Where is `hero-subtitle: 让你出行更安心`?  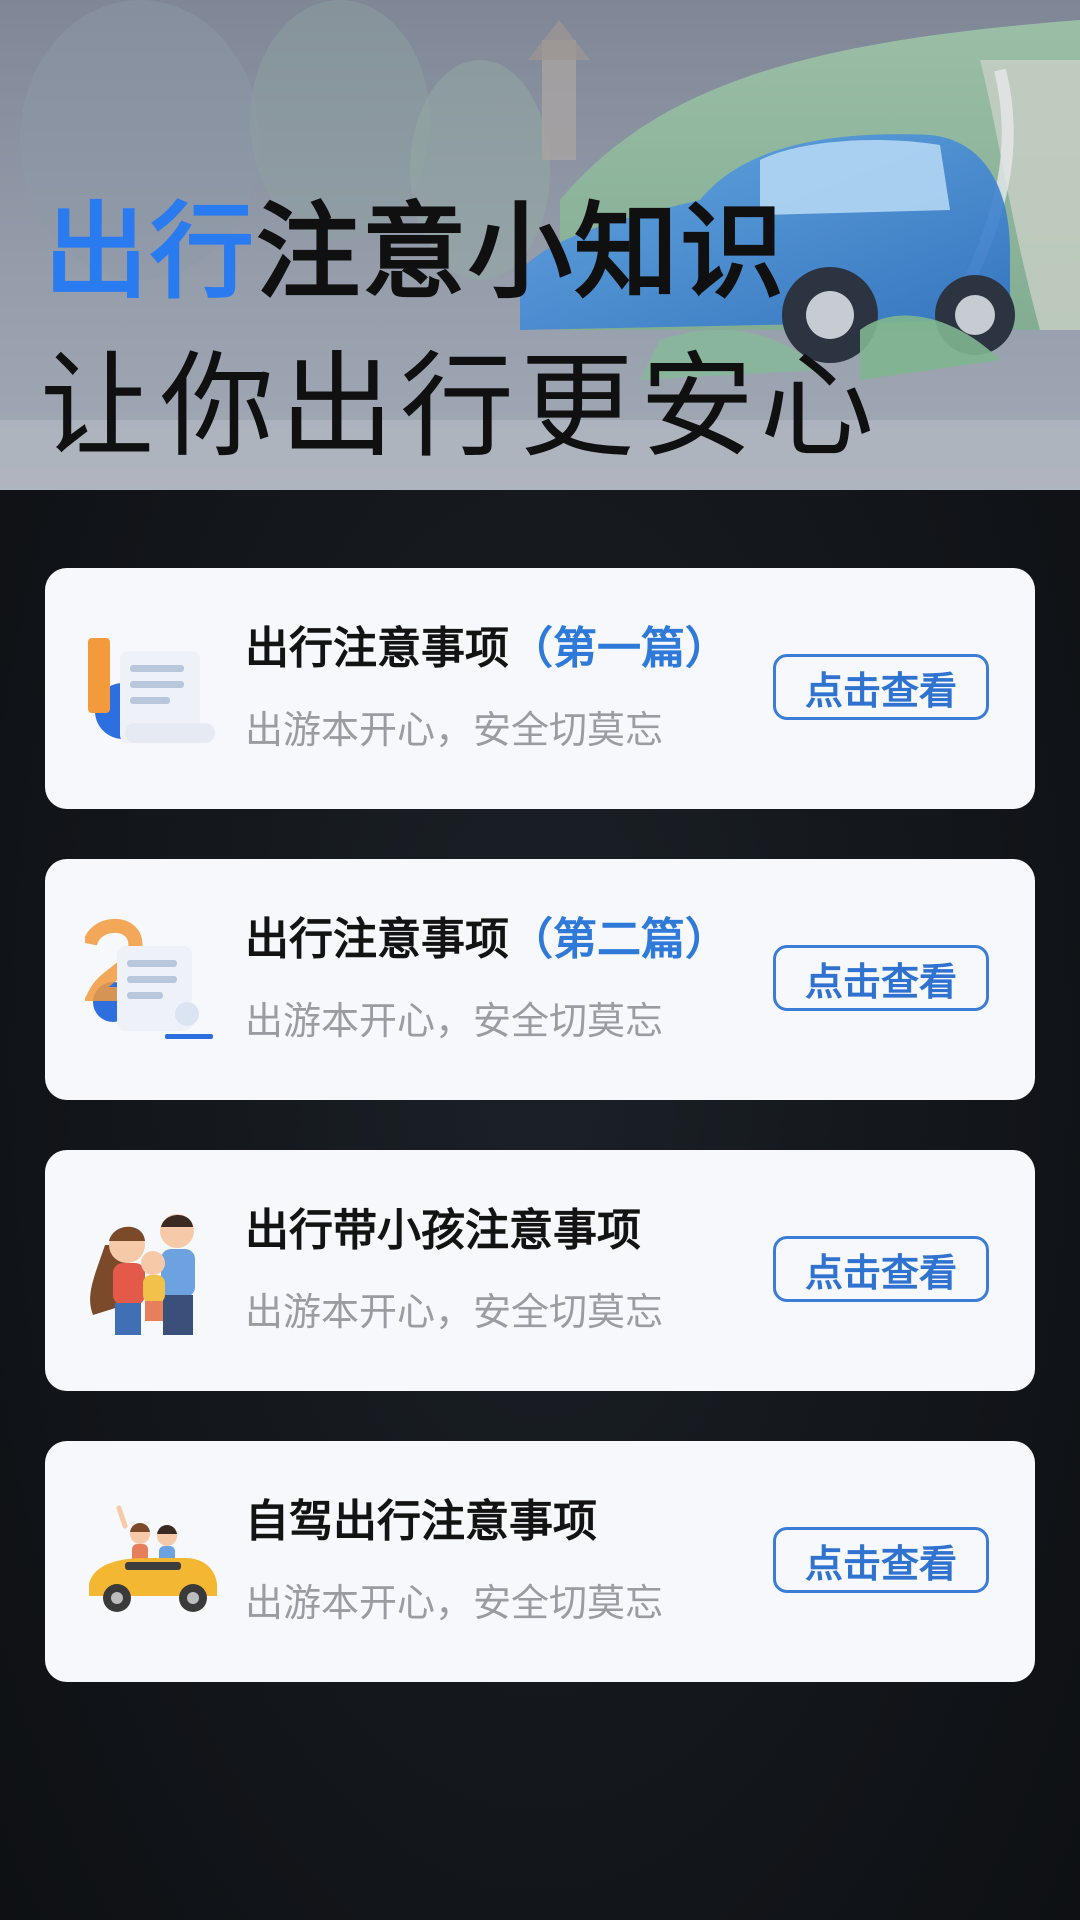
hero-subtitle: 让你出行更安心 is located at coordinates (460, 406).